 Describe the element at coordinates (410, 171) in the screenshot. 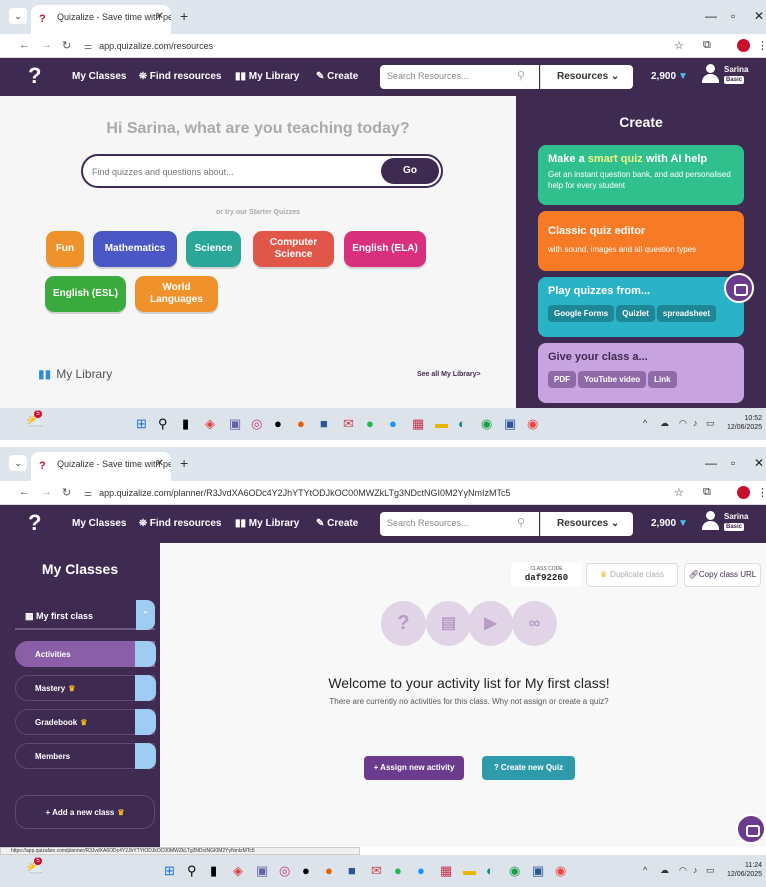

I see `go-button: Go` at that location.